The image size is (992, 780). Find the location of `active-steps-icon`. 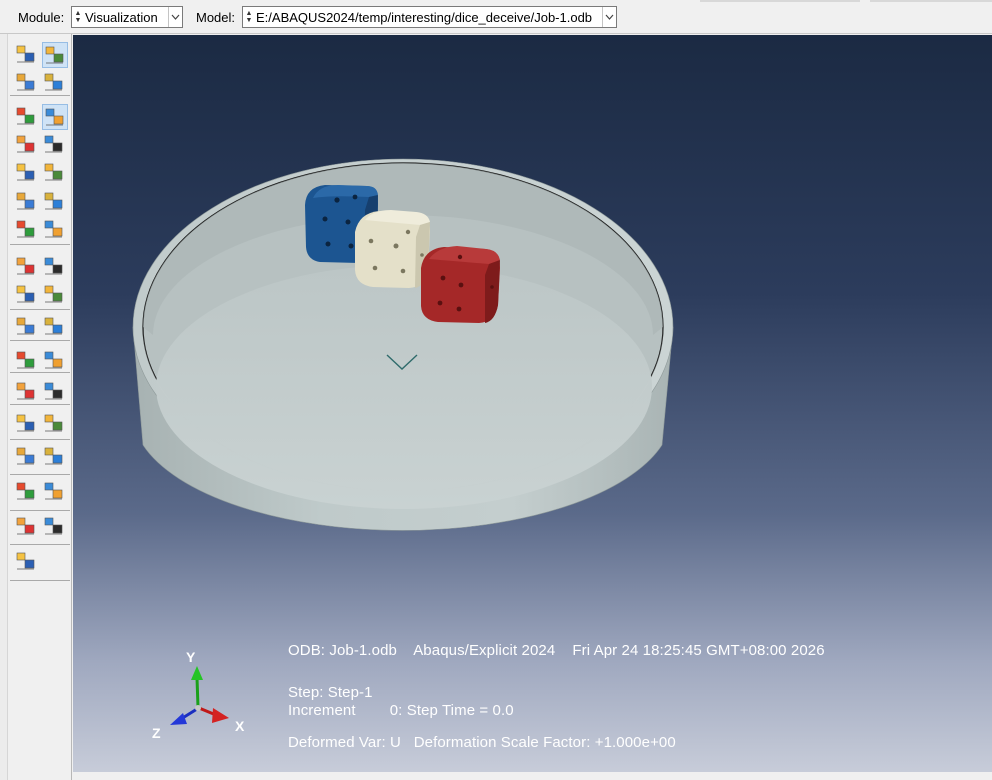

active-steps-icon is located at coordinates (27, 492).